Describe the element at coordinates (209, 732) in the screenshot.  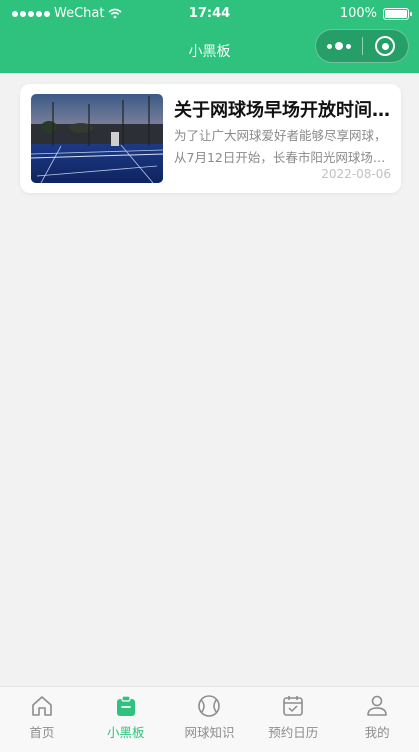
I see `tab-label: 网球知识` at that location.